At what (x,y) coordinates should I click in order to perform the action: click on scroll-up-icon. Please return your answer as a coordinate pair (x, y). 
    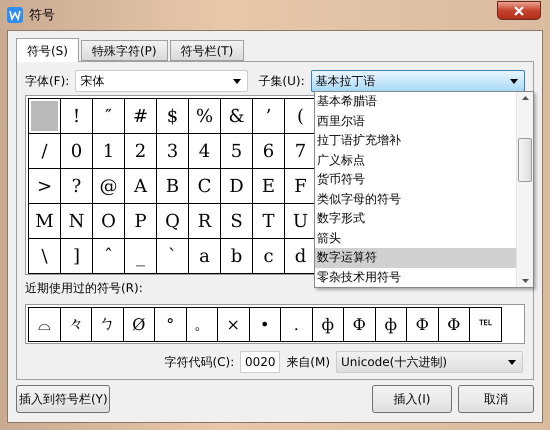
    Looking at the image, I should click on (525, 98).